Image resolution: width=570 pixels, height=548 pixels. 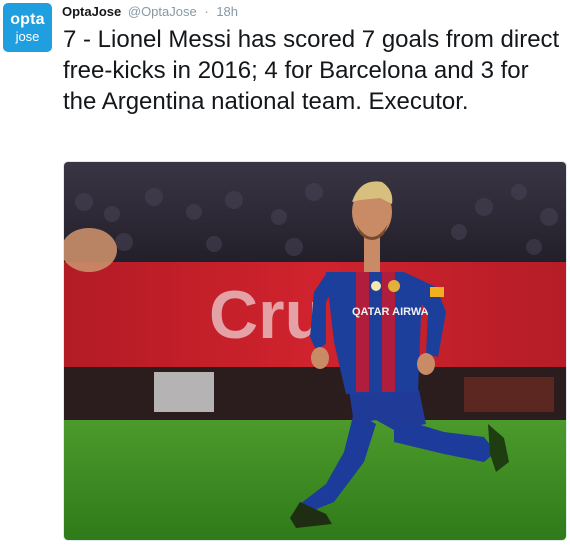 What do you see at coordinates (91, 11) in the screenshot?
I see `display-name: OptaJose` at bounding box center [91, 11].